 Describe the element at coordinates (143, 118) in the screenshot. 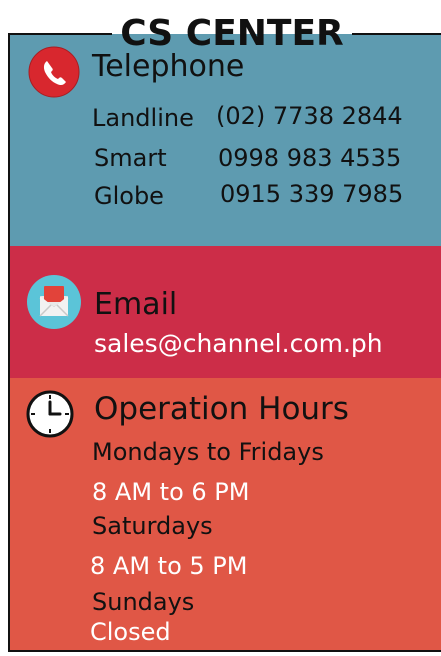

I see `landline-label: Landline` at that location.